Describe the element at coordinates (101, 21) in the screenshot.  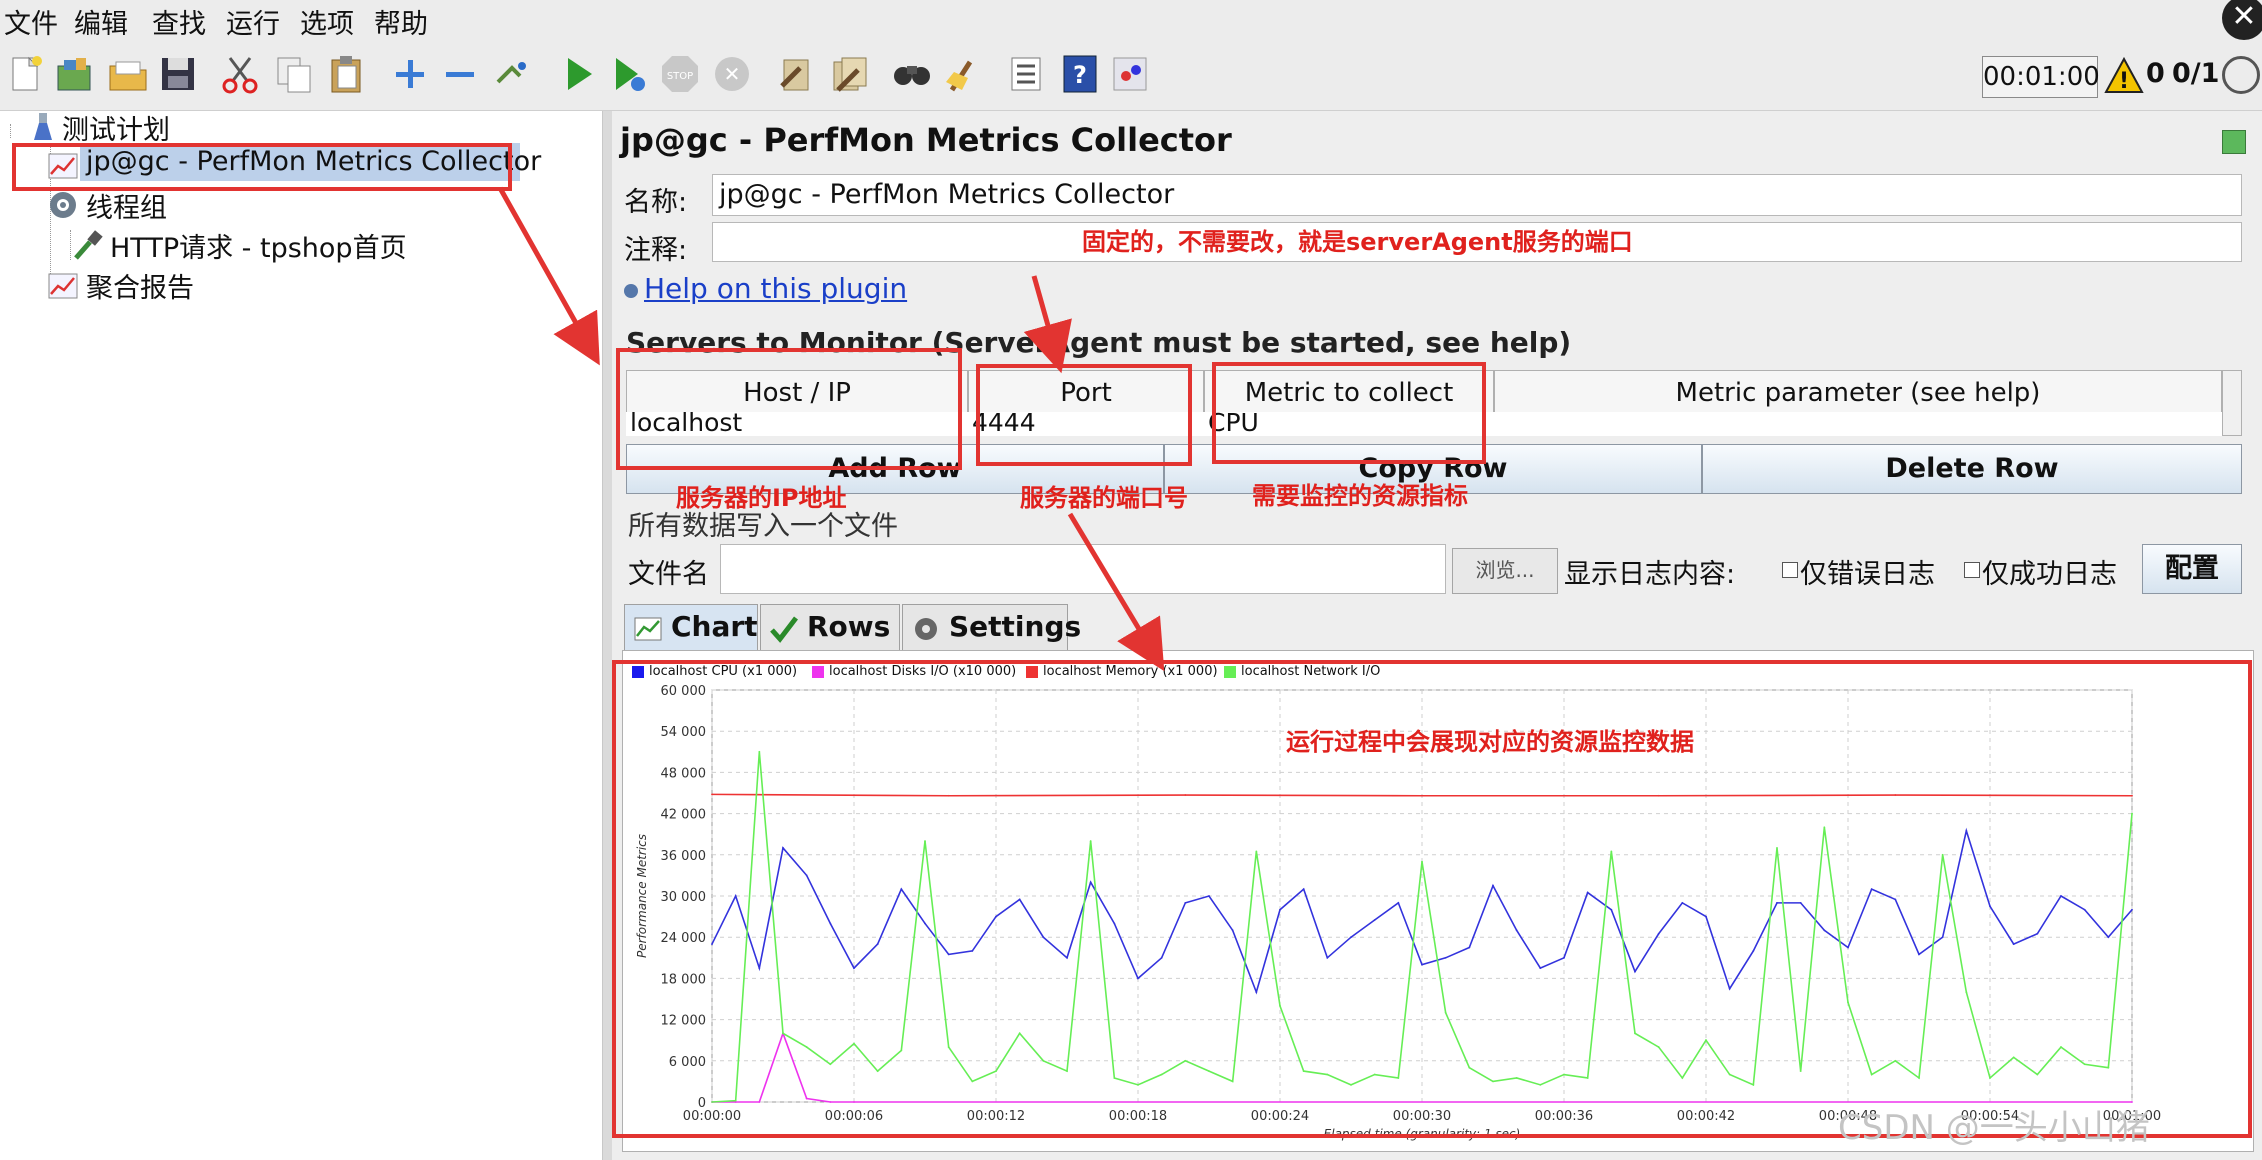
I see `menu-edit: 编辑` at that location.